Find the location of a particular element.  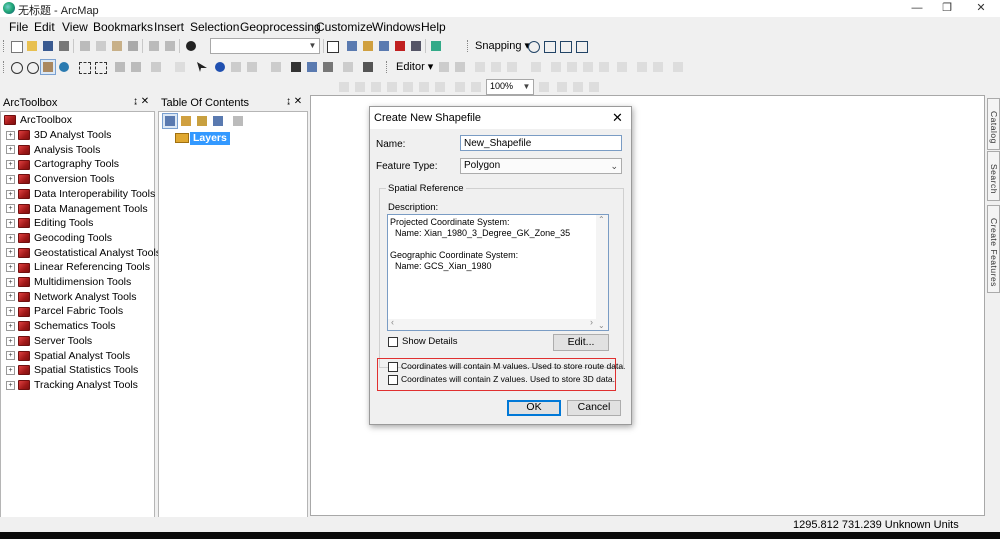

end-point-arc-icon is located at coordinates (496, 67).